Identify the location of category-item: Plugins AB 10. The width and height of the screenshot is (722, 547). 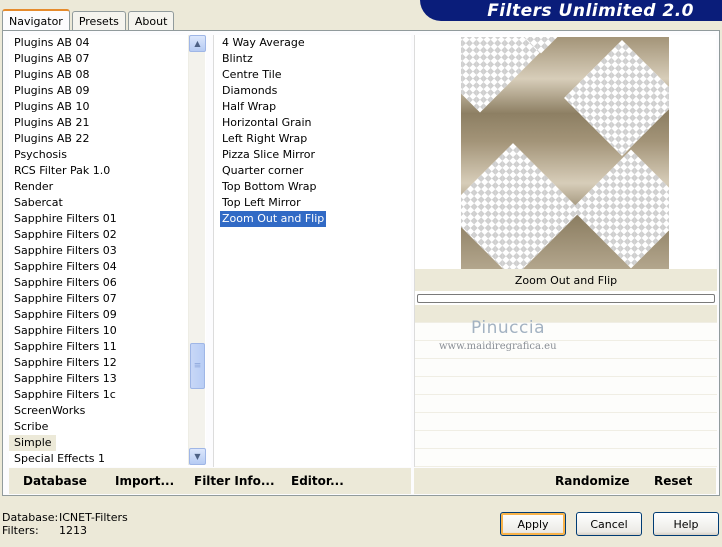
(107, 107).